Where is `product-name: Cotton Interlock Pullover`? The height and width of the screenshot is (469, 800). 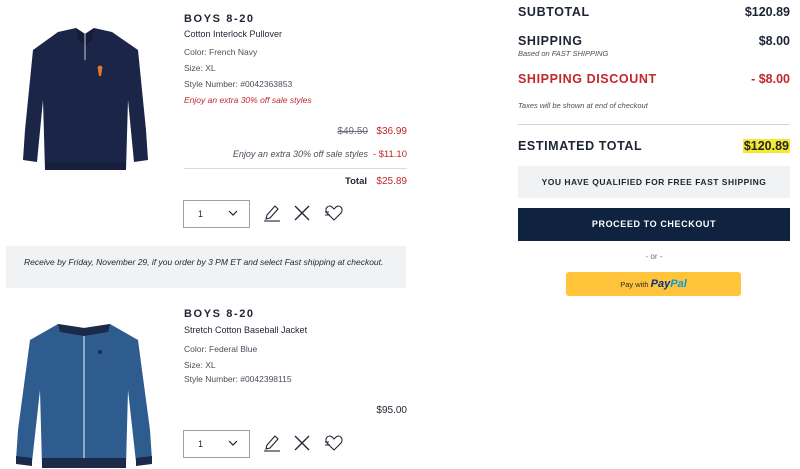 product-name: Cotton Interlock Pullover is located at coordinates (233, 34).